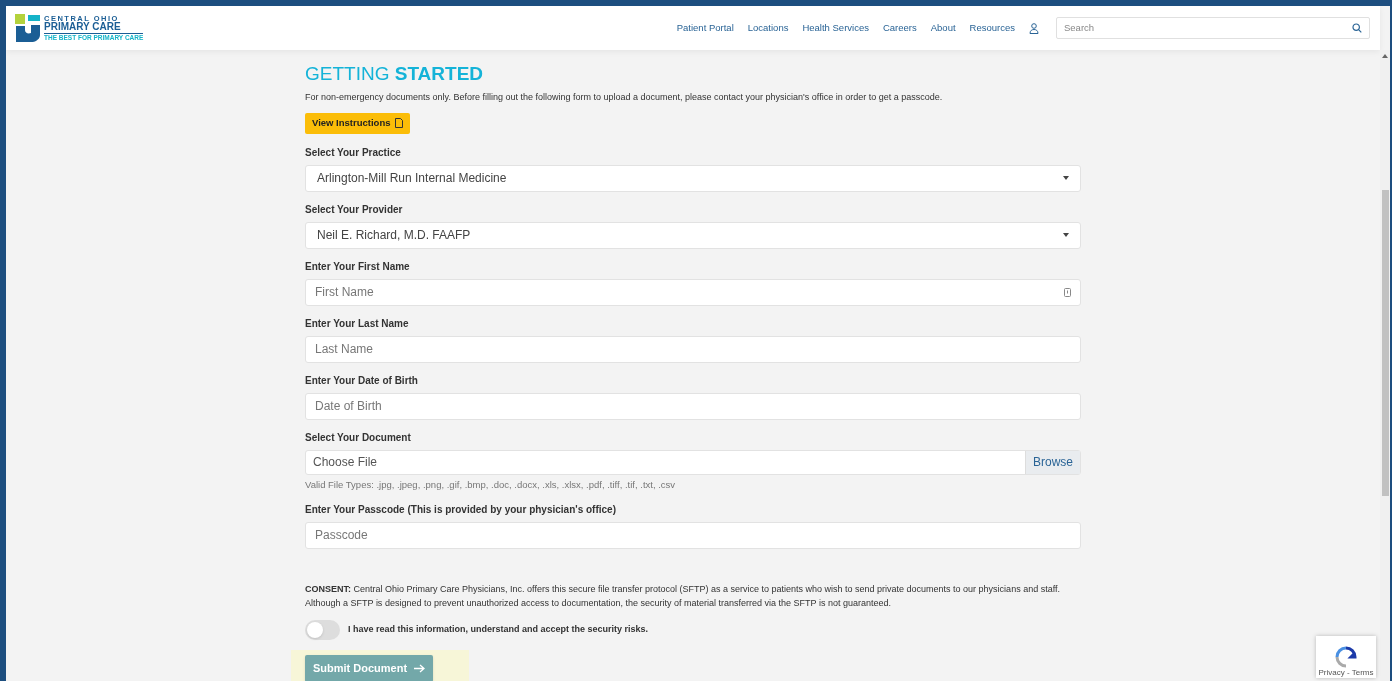 This screenshot has height=681, width=1392. What do you see at coordinates (1213, 28) in the screenshot?
I see `search-field: Search` at bounding box center [1213, 28].